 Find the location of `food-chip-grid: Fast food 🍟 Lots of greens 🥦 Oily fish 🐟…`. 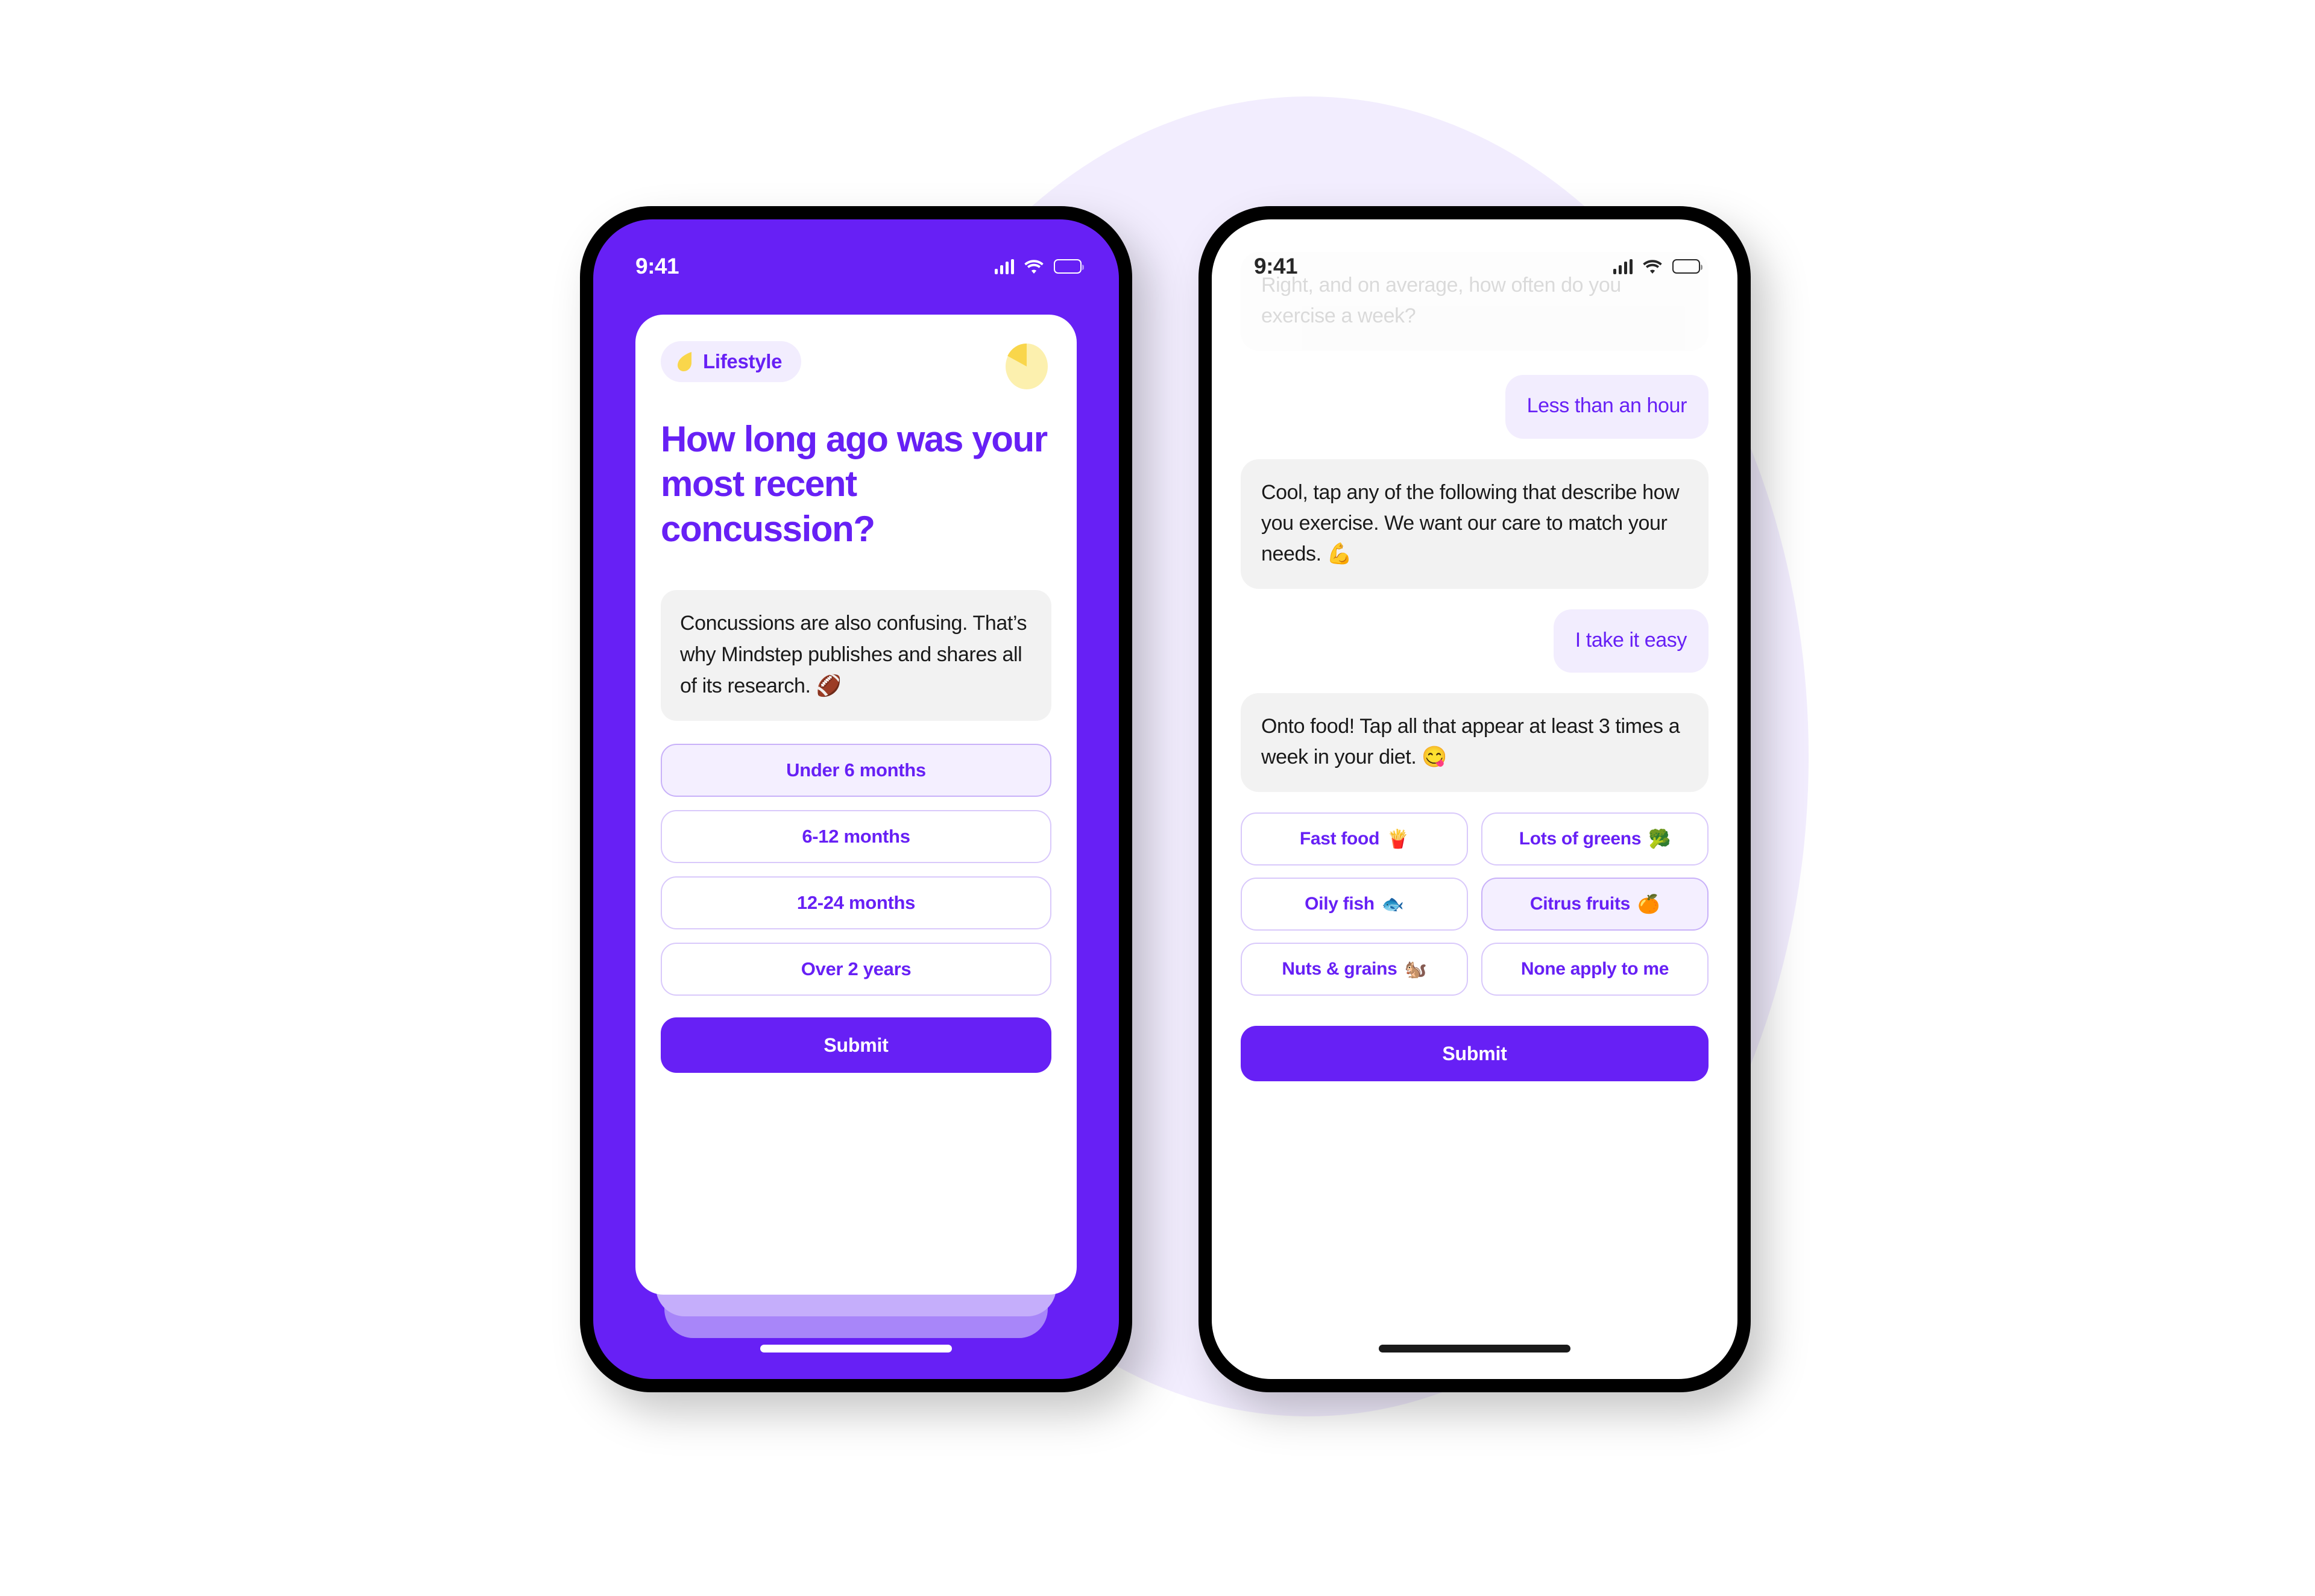

food-chip-grid: Fast food 🍟 Lots of greens 🥦 Oily fish 🐟… is located at coordinates (1475, 904).